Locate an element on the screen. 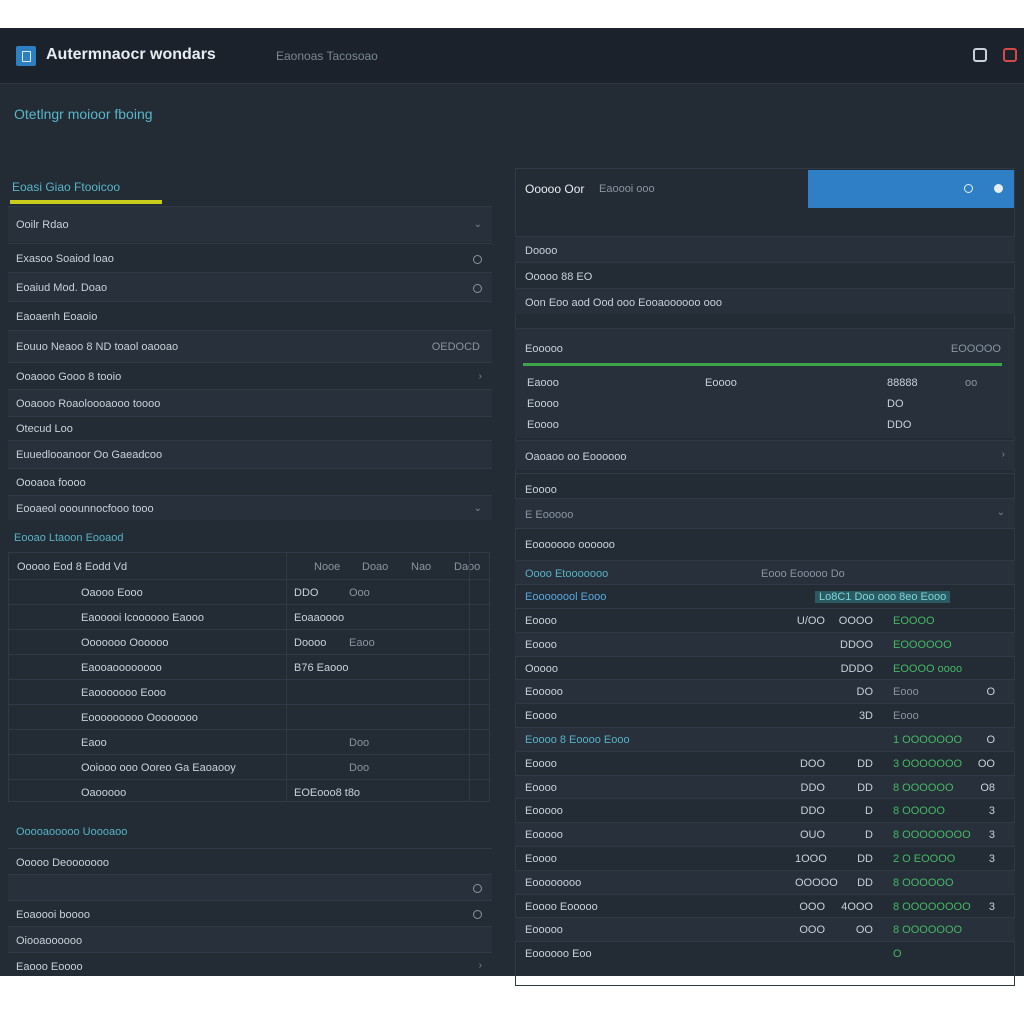 This screenshot has height=1024, width=1024. table-row: Eooooooooo Oooooooo is located at coordinates (249, 716).